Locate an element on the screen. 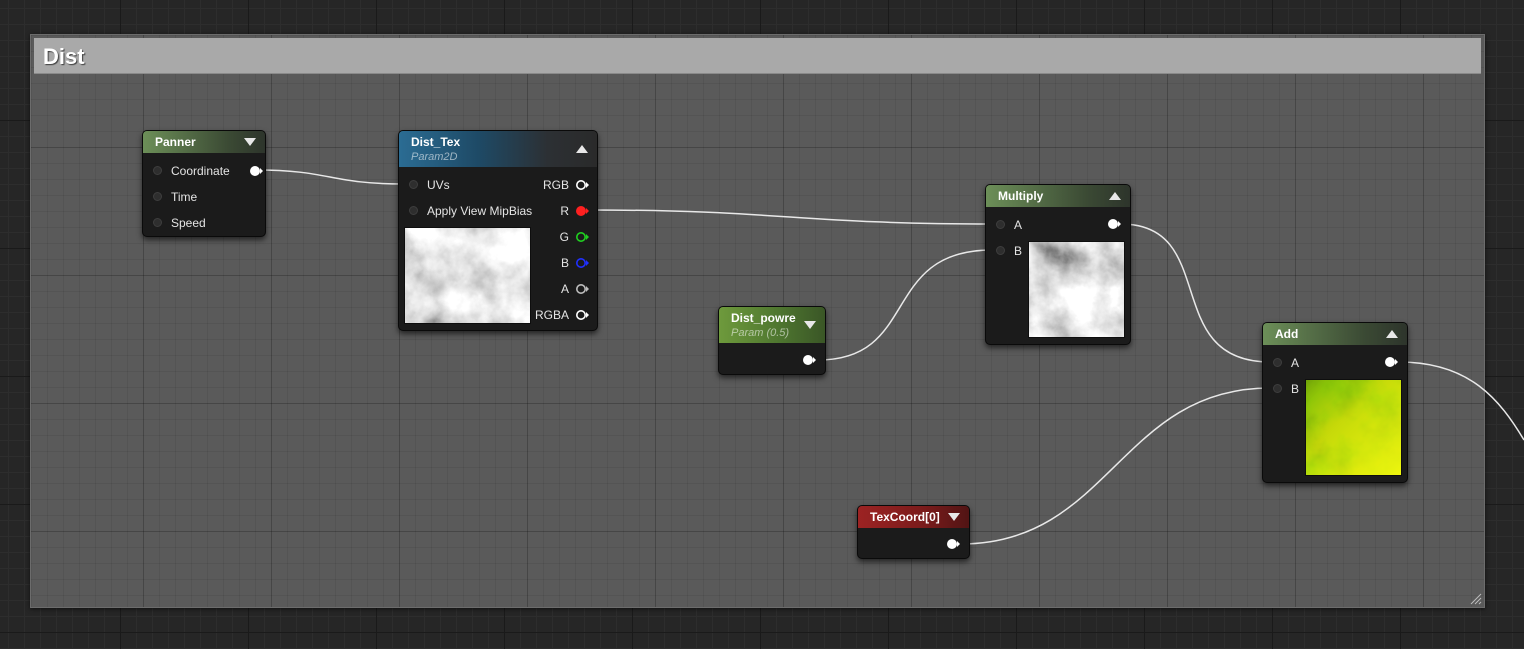 Image resolution: width=1524 pixels, height=649 pixels. multiply-node: Multiply A B is located at coordinates (1058, 264).